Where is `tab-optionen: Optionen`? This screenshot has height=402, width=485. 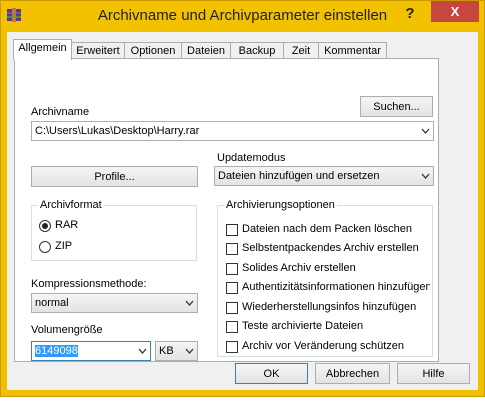 tab-optionen: Optionen is located at coordinates (153, 50).